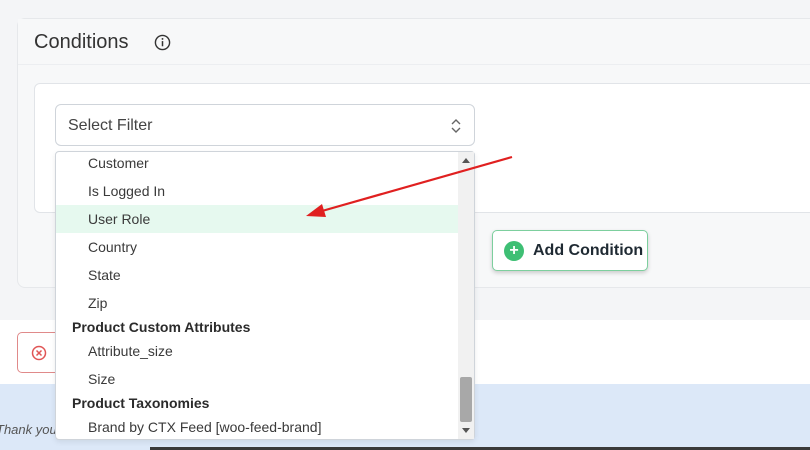 This screenshot has width=810, height=450. I want to click on option-user-role: User Role, so click(258, 219).